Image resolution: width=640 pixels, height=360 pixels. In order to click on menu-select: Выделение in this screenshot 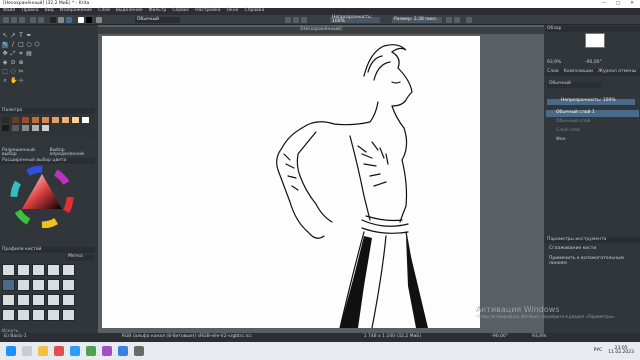, I will do `click(129, 11)`.